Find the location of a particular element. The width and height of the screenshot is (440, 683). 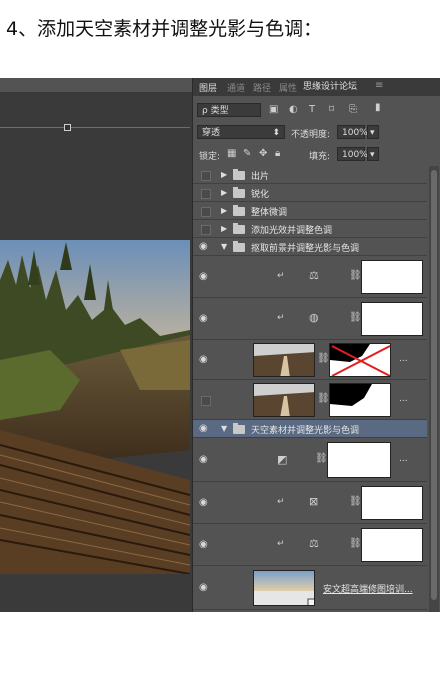

adjustment-filter-icon: ◐ is located at coordinates (293, 109).